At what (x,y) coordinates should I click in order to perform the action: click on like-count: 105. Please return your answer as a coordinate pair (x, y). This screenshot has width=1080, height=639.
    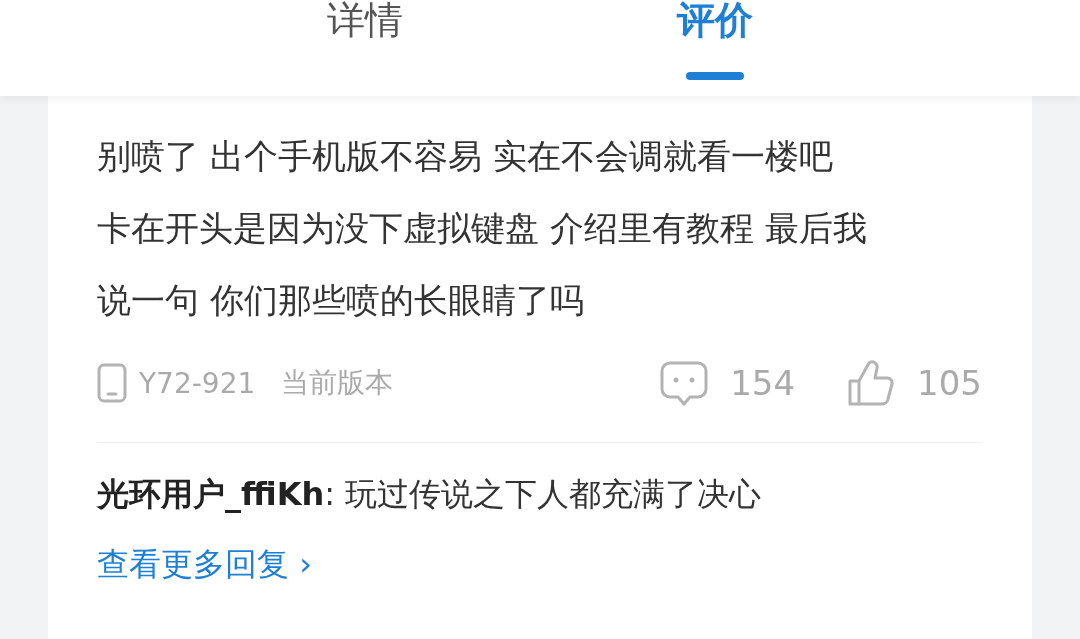
    Looking at the image, I should click on (949, 383).